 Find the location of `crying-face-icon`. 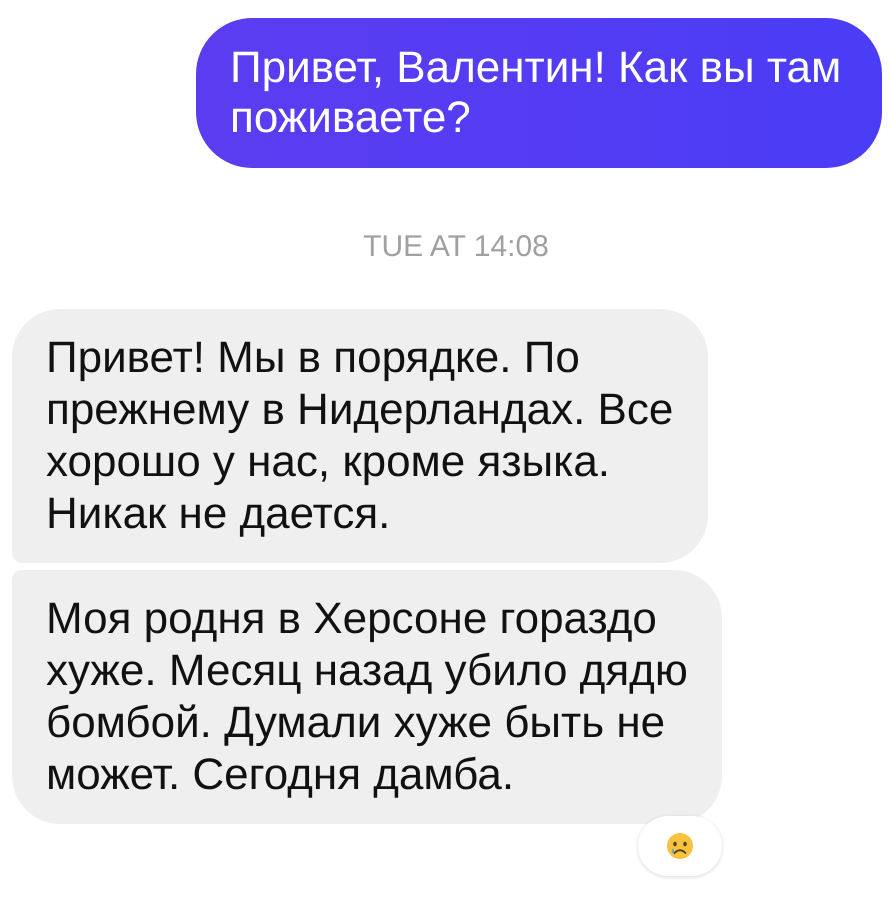

crying-face-icon is located at coordinates (680, 846).